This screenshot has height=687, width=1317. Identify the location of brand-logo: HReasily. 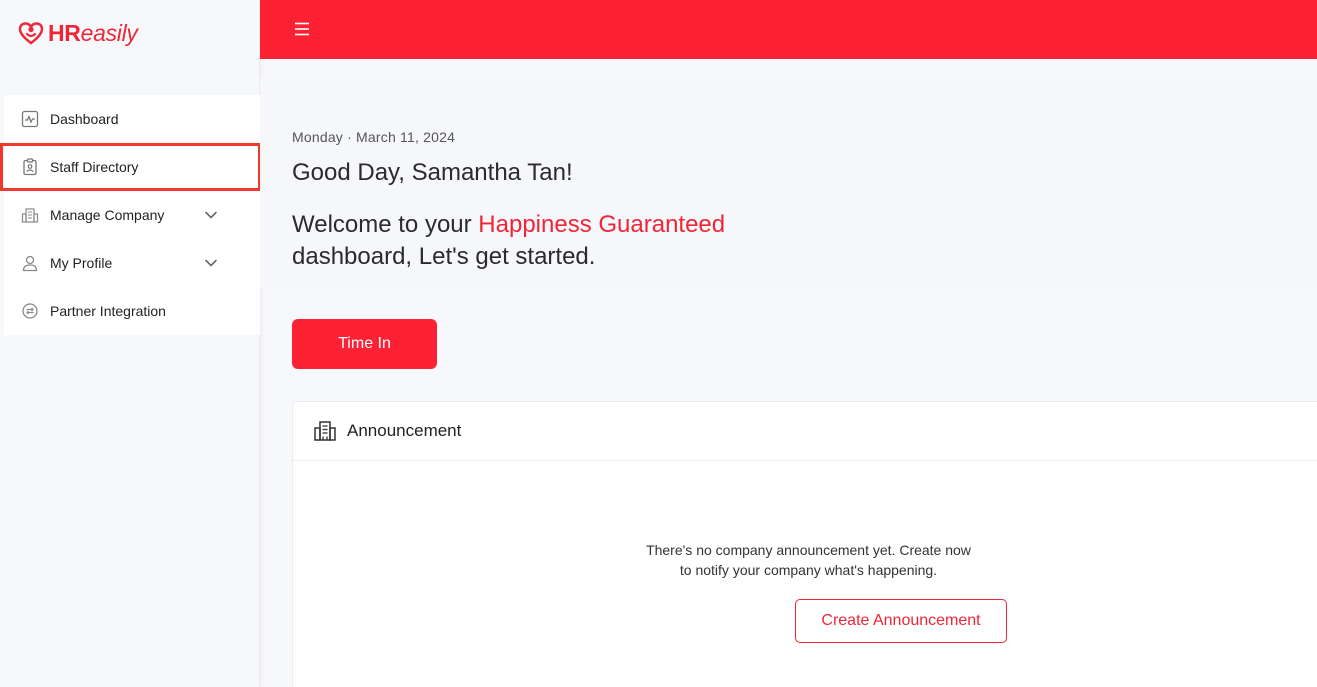
(78, 33).